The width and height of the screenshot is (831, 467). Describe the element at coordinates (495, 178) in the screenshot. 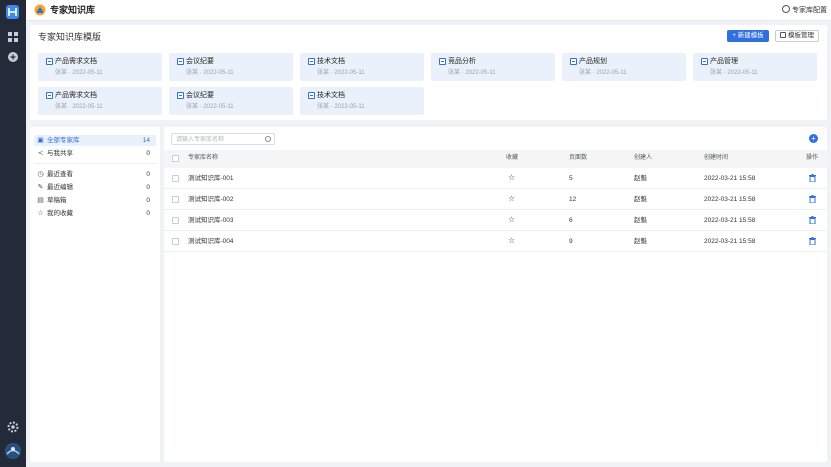

I see `table-row: 测试知识库-001 ☆ 5 赵魁 2022-03-21 15:58` at that location.